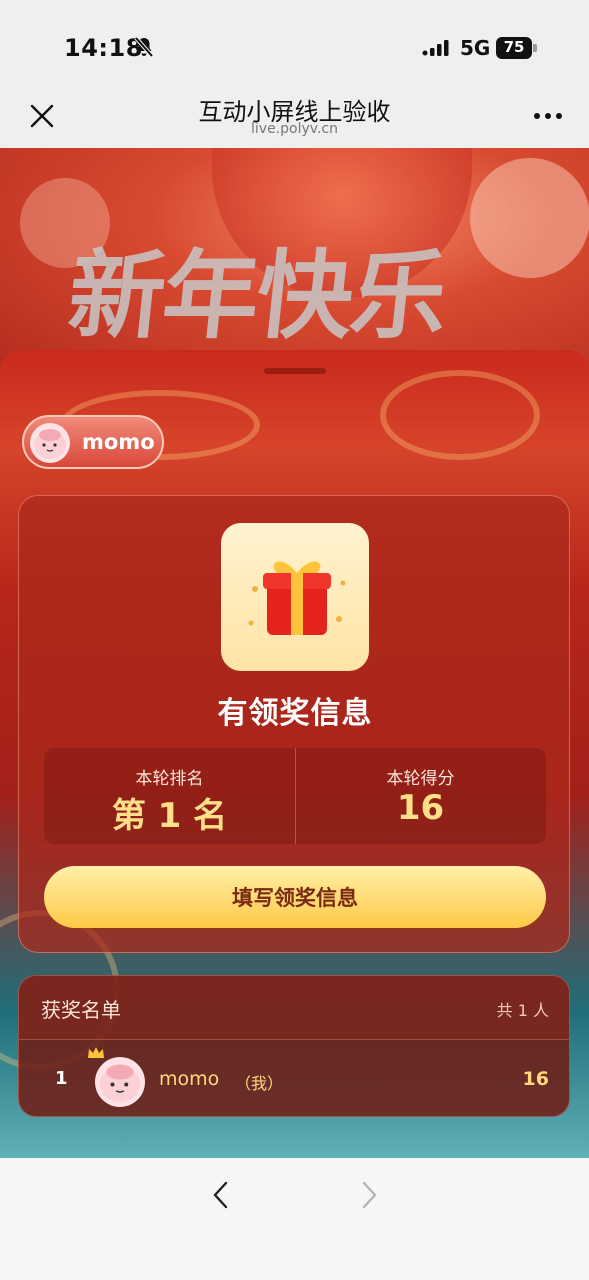  Describe the element at coordinates (368, 1195) in the screenshot. I see `forward-arrow-icon` at that location.